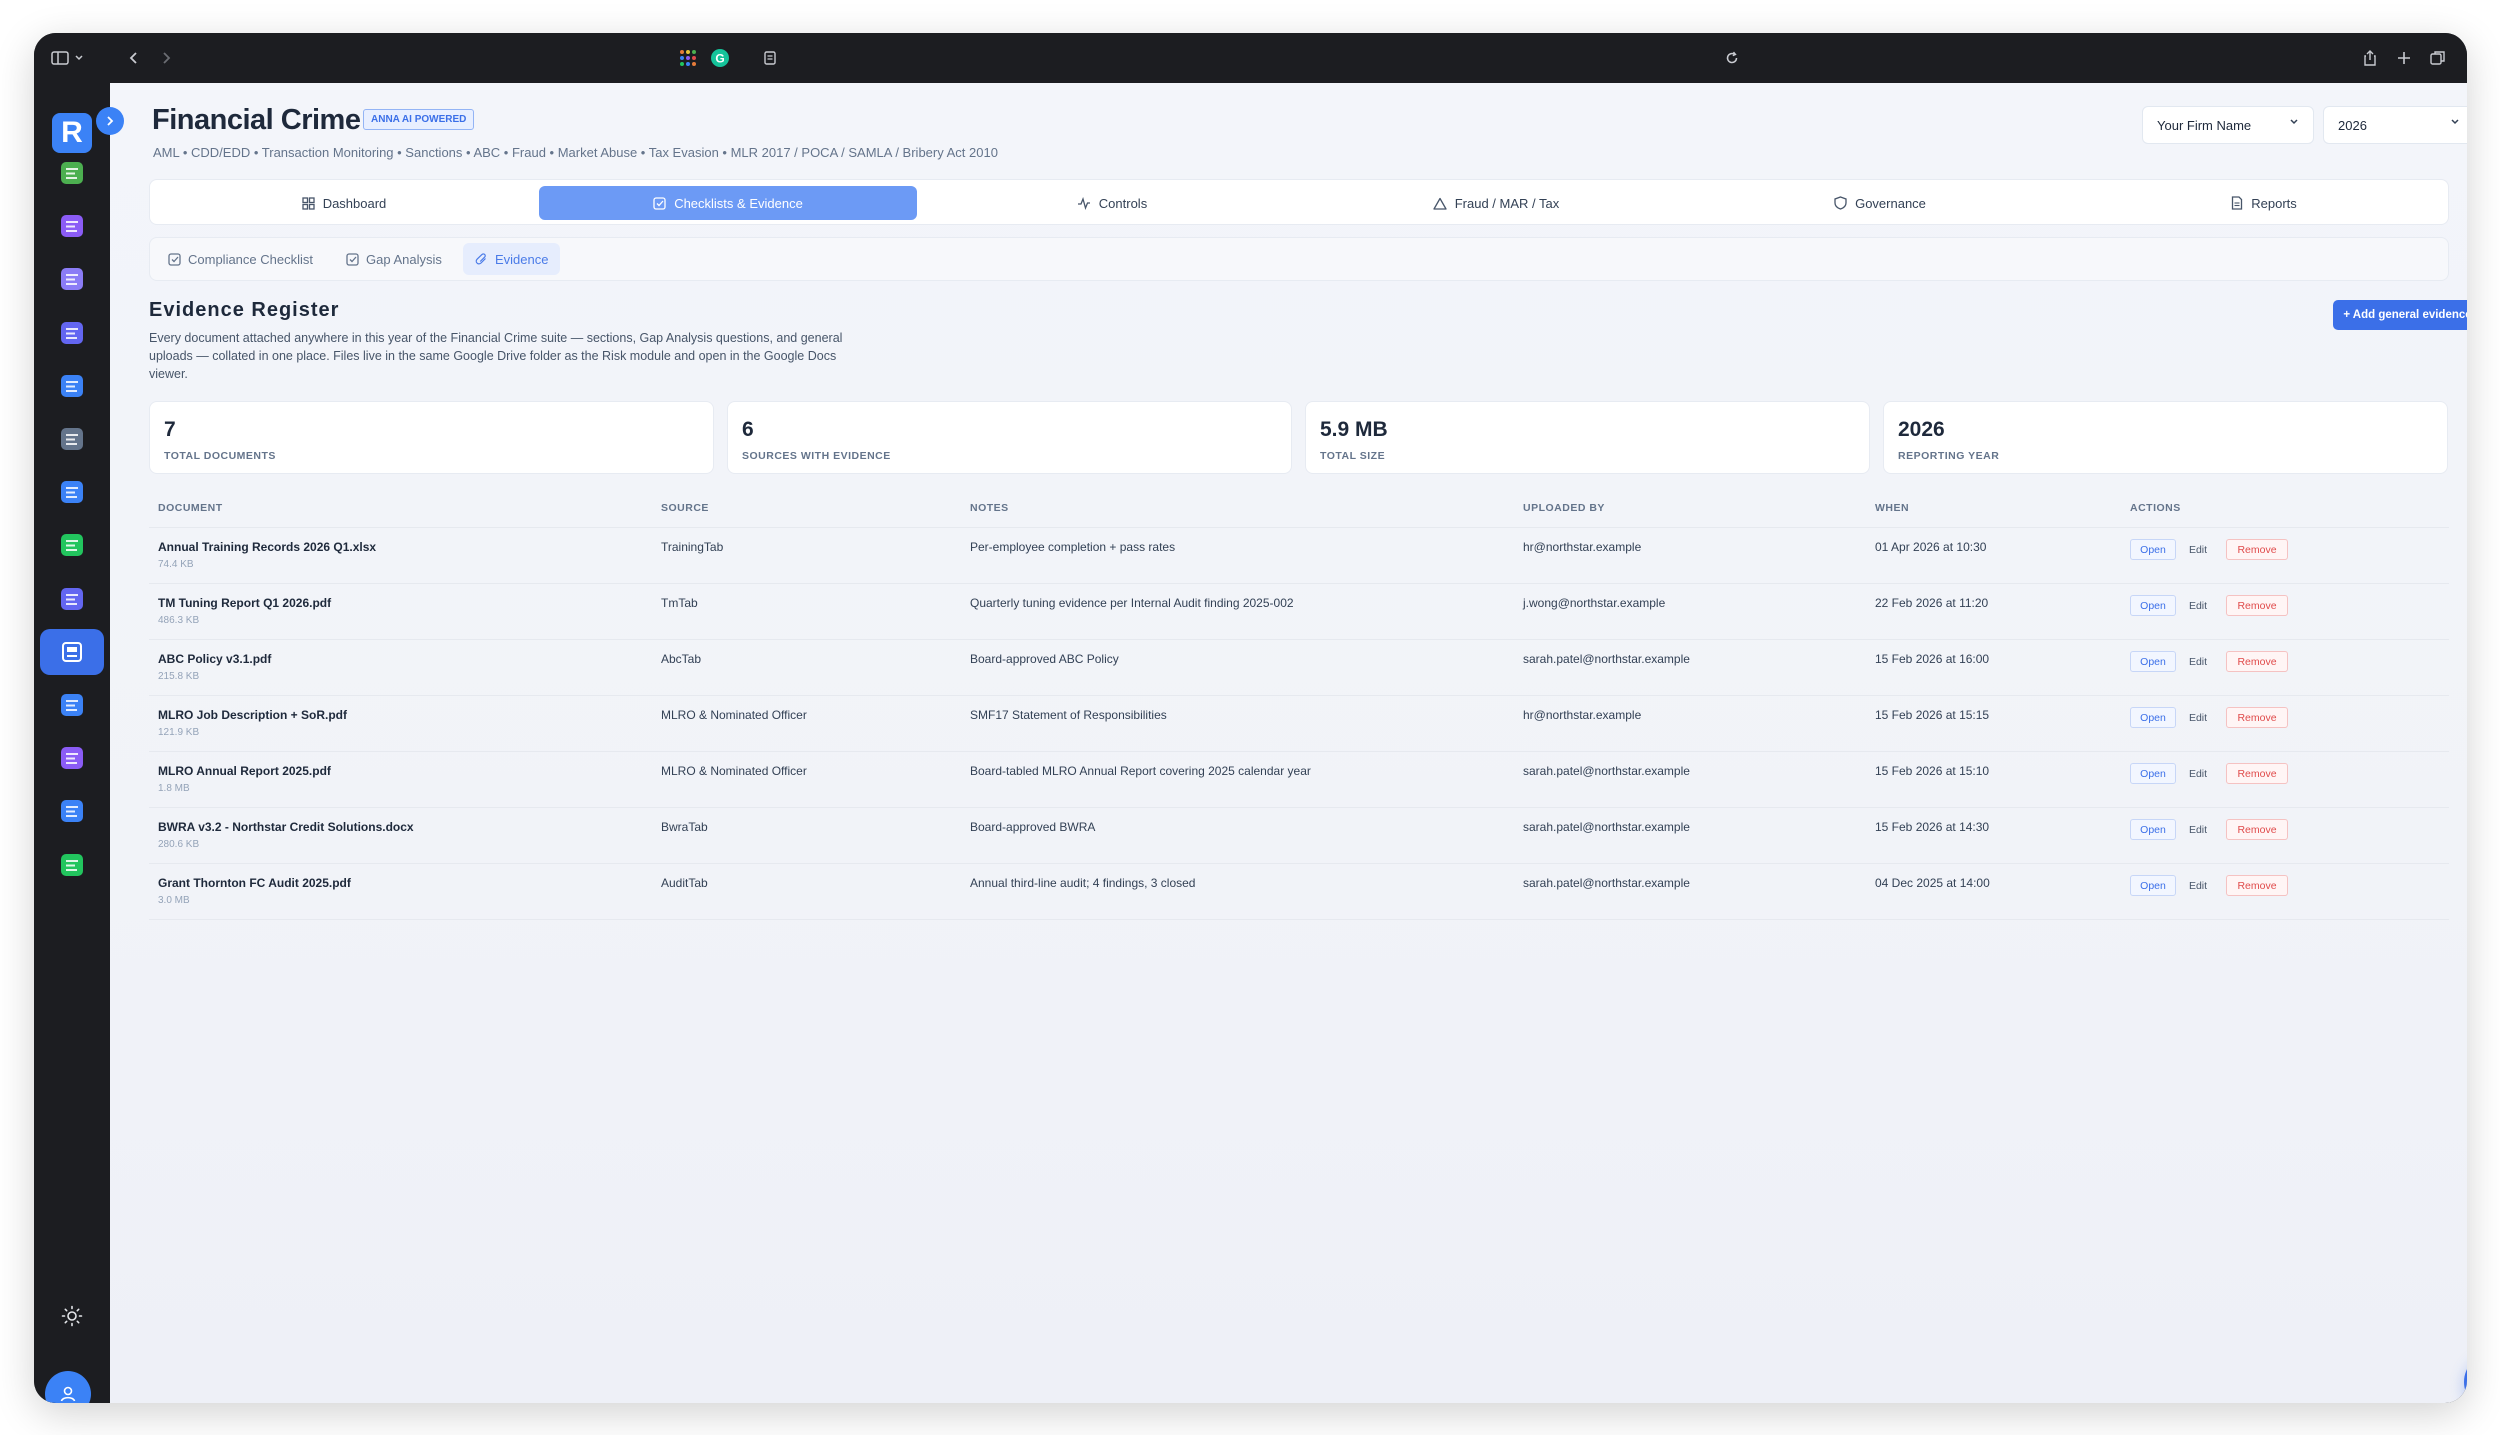  What do you see at coordinates (254, 883) in the screenshot?
I see `document-name: Grant Thornton FC Audit 2025.pdf` at bounding box center [254, 883].